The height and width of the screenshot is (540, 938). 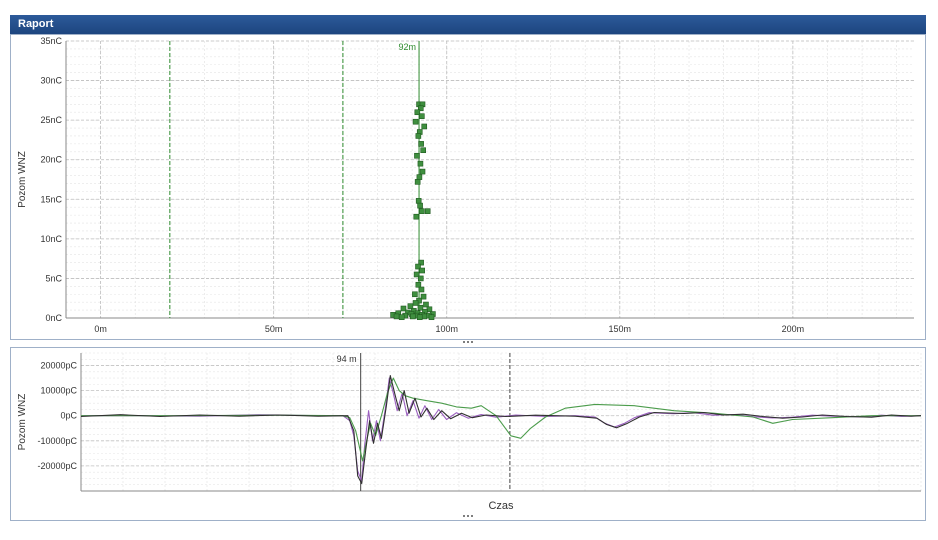 I want to click on x-tick-label: 0m, so click(x=100, y=329).